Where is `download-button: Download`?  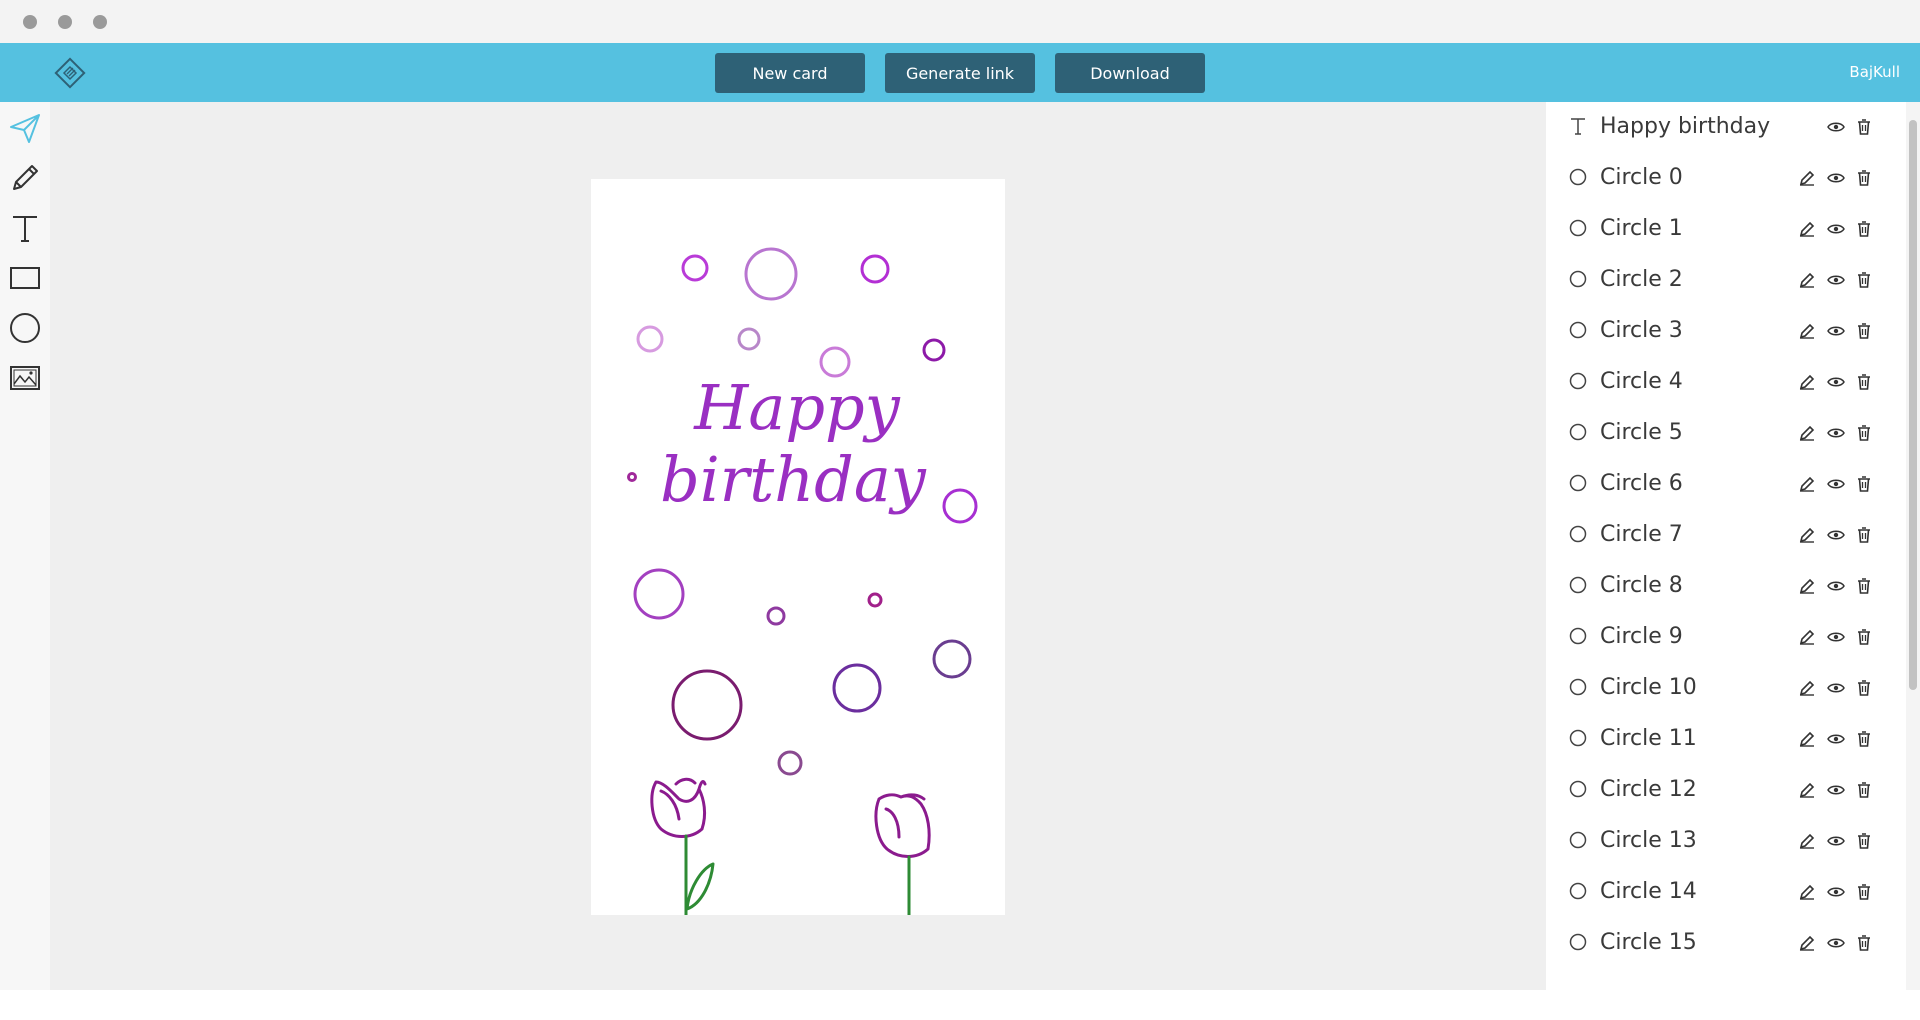 download-button: Download is located at coordinates (1130, 73).